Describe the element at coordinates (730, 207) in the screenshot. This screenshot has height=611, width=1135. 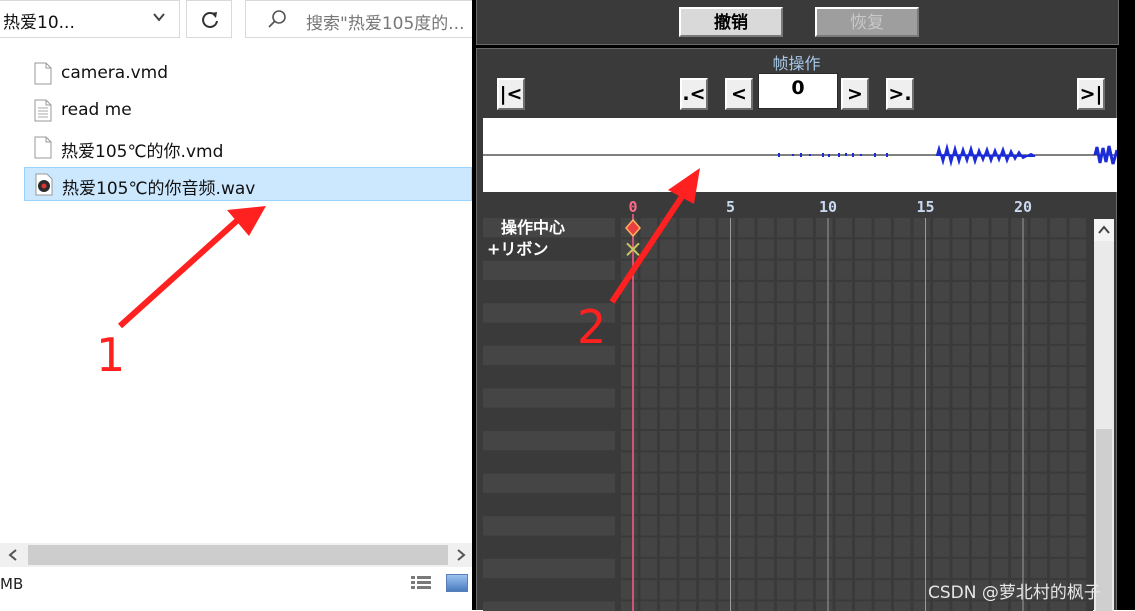
I see `ruler-label: 5` at that location.